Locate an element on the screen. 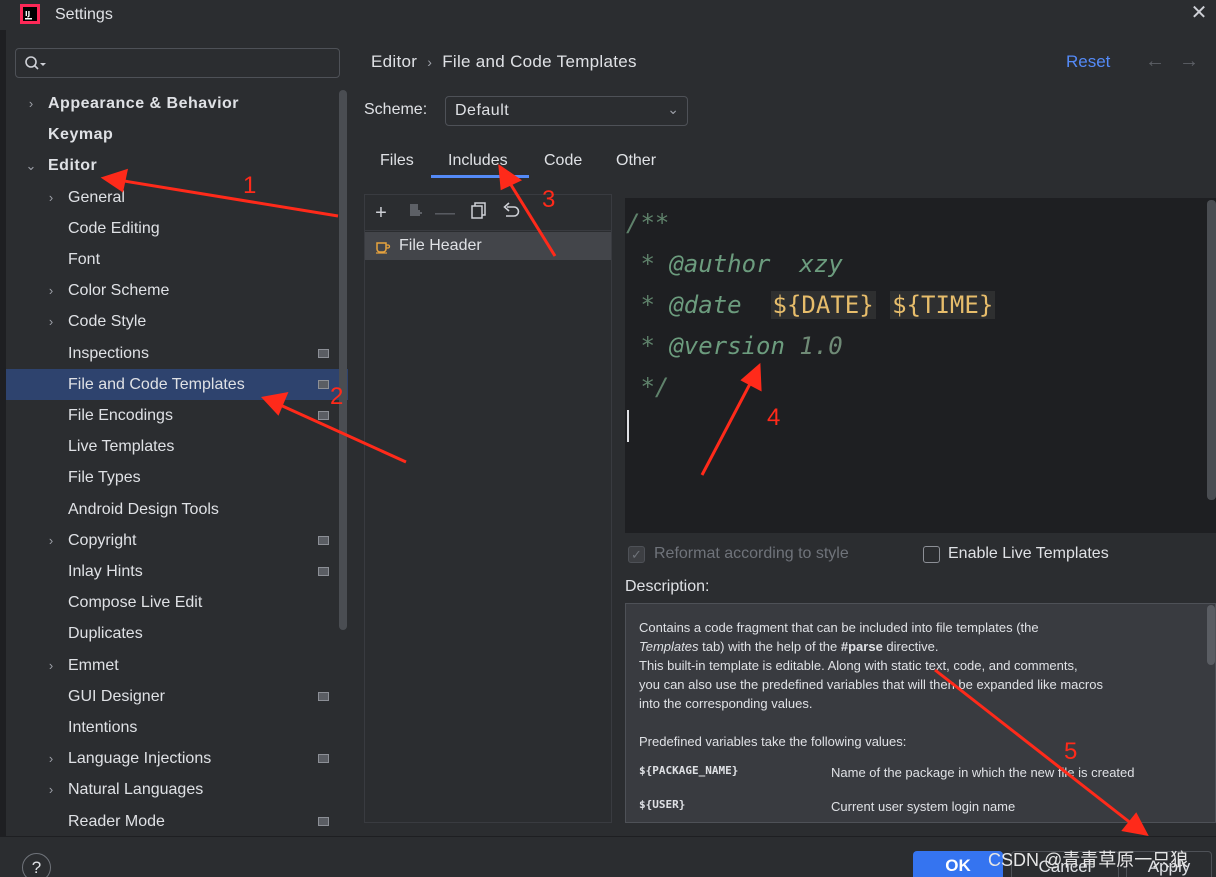 The width and height of the screenshot is (1216, 877). reformat-checkbox: ✓ is located at coordinates (636, 554).